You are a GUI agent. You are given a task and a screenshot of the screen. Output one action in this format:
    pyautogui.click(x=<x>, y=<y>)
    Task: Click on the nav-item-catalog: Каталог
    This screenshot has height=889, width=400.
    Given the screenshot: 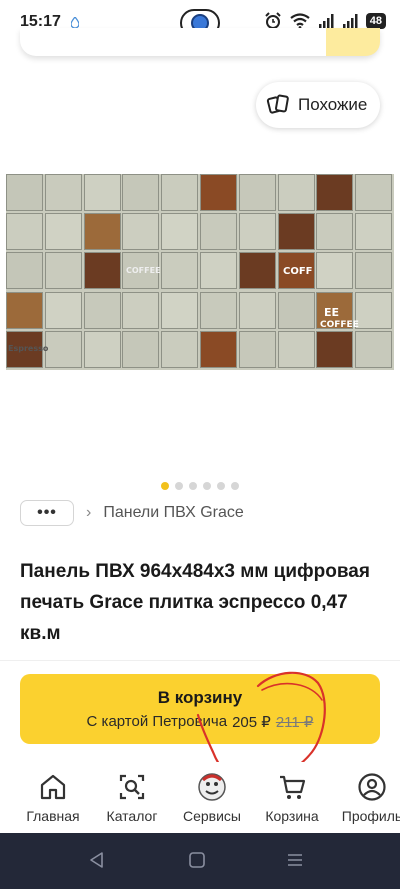 What is the action you would take?
    pyautogui.click(x=132, y=793)
    